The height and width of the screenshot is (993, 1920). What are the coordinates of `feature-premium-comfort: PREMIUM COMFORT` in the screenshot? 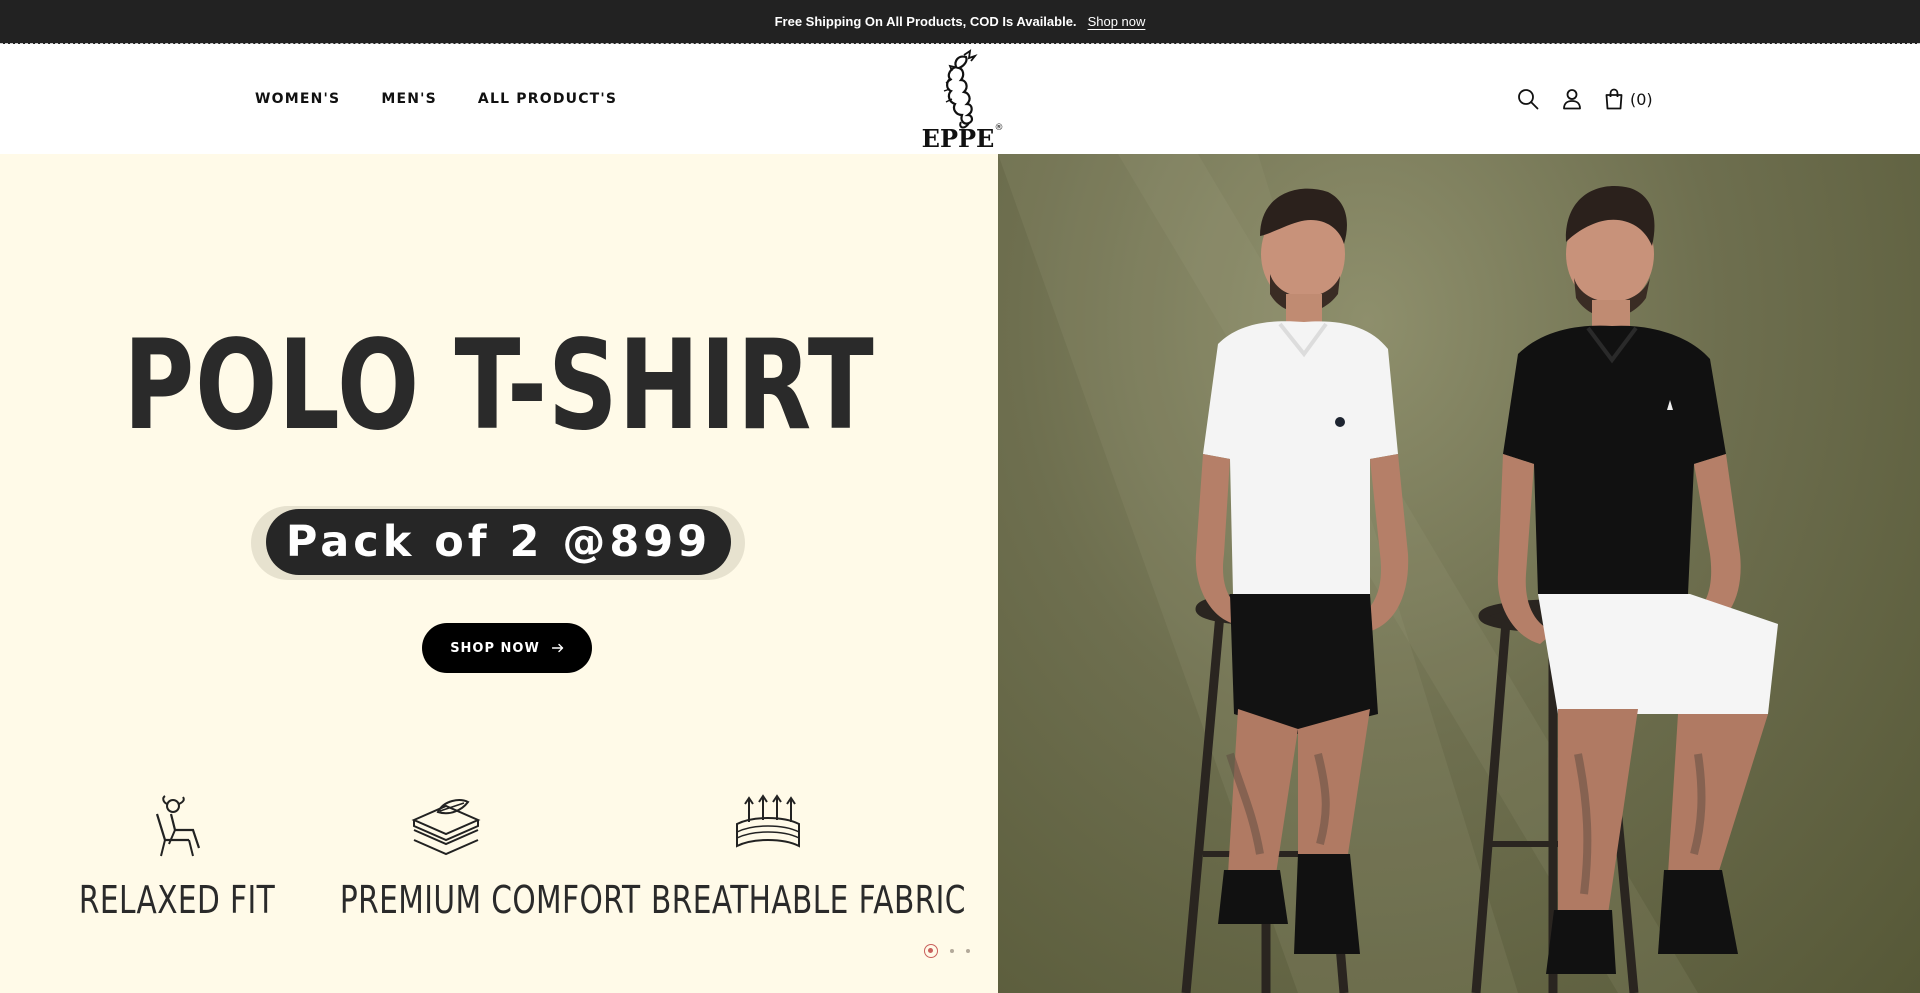 It's located at (475, 858).